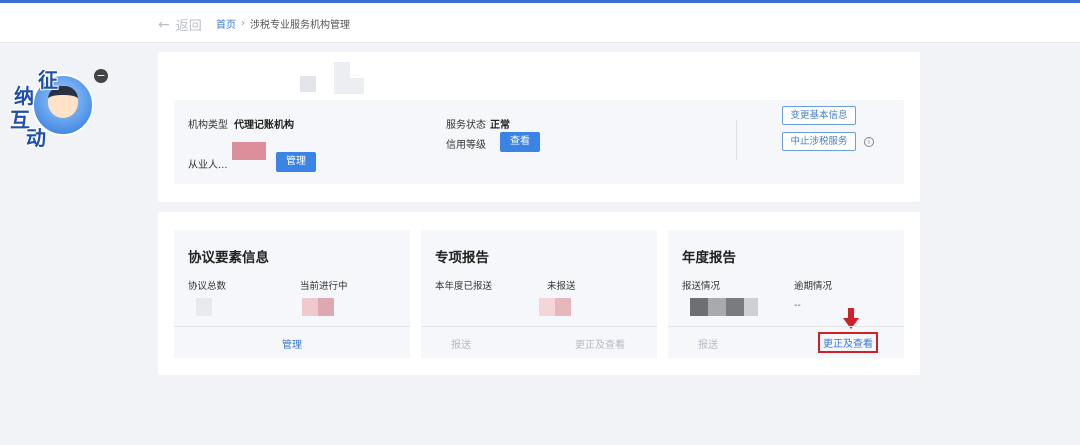 Image resolution: width=1080 pixels, height=445 pixels. Describe the element at coordinates (188, 26) in the screenshot. I see `back-label: 返回` at that location.